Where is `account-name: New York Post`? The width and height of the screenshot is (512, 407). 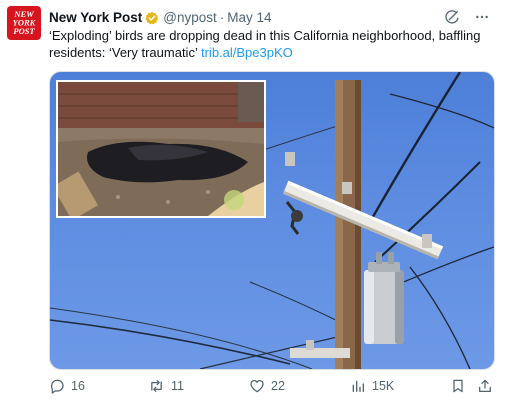
account-name: New York Post is located at coordinates (95, 18).